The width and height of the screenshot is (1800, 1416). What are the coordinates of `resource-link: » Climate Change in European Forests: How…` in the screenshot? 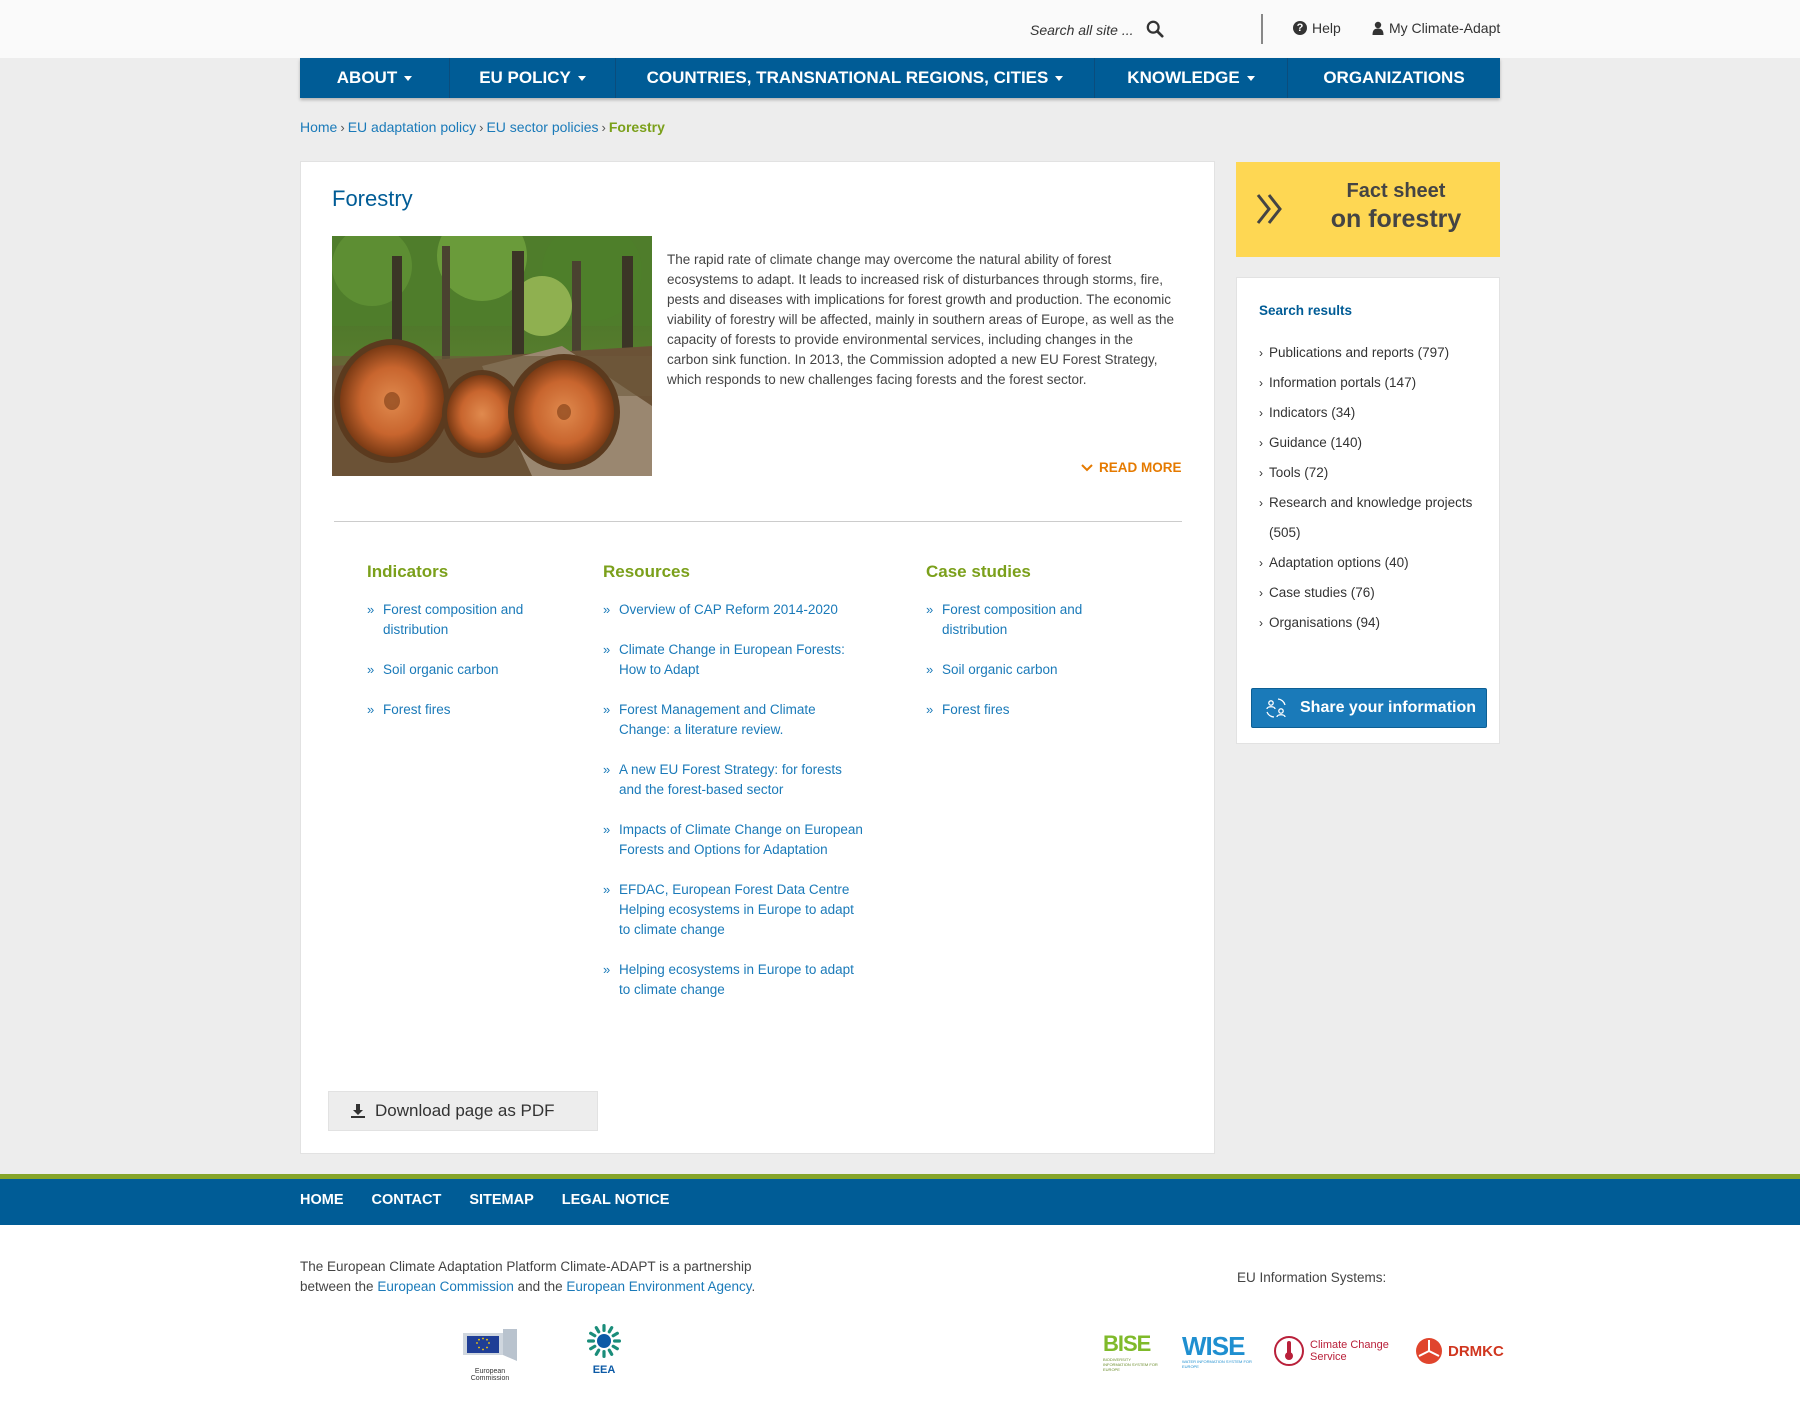 It's located at (733, 660).